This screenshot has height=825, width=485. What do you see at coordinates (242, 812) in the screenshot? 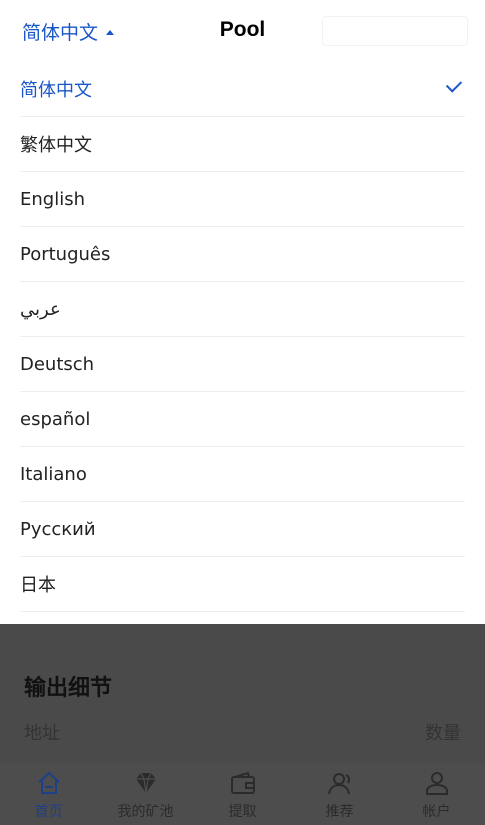
I see `nav-label: 提取` at bounding box center [242, 812].